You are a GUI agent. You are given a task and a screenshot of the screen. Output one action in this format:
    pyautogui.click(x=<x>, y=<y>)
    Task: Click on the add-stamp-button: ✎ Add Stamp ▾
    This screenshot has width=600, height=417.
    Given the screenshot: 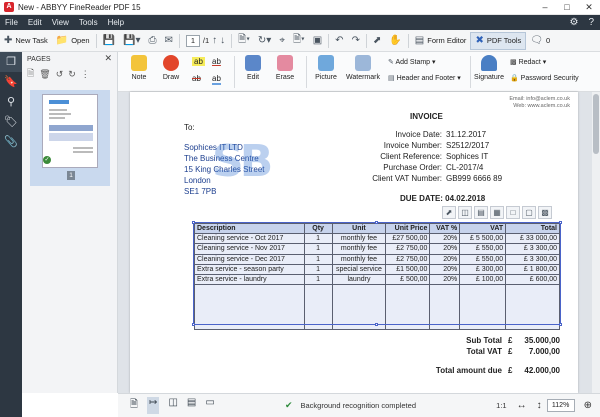 What is the action you would take?
    pyautogui.click(x=412, y=62)
    